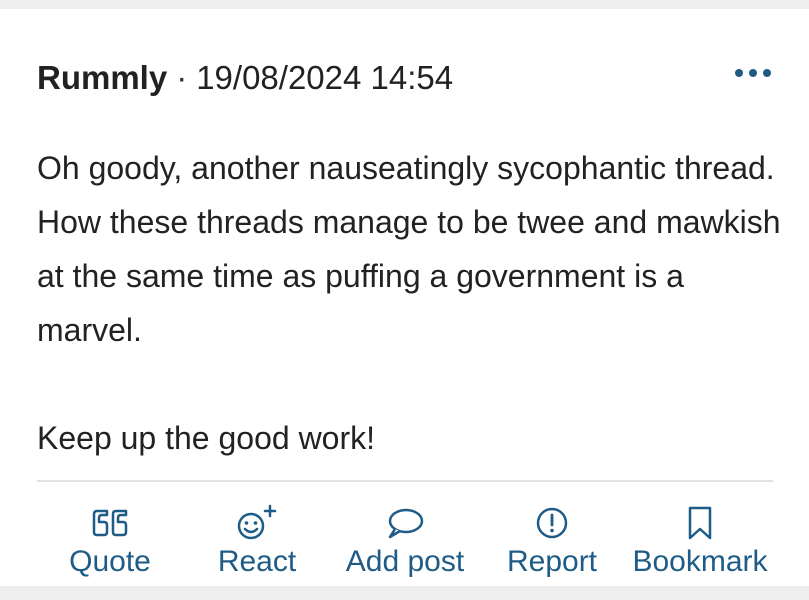  What do you see at coordinates (405, 561) in the screenshot?
I see `add-post-label: Add post` at bounding box center [405, 561].